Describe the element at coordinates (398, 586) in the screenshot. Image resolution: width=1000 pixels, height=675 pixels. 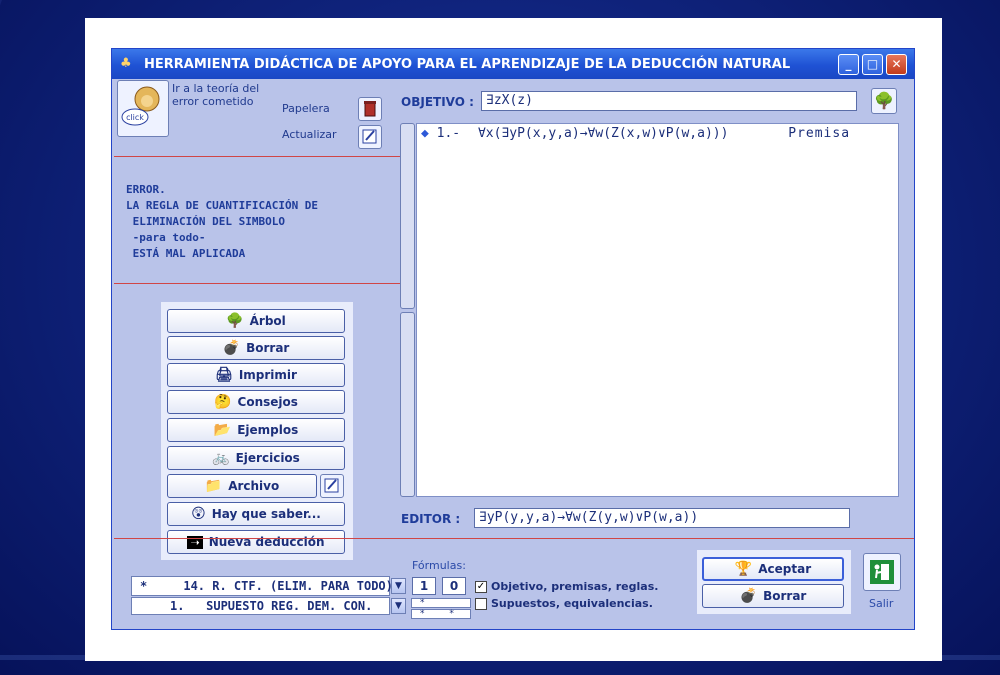
I see `rule-dropdown-arrow: ▼` at that location.